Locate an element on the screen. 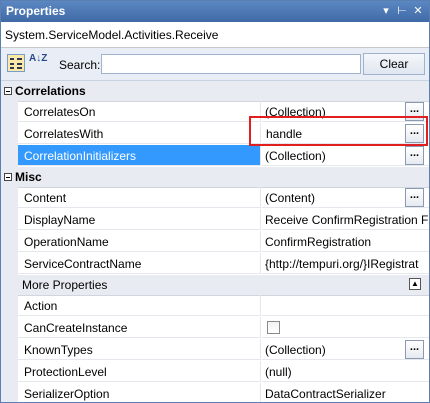 The image size is (430, 403). property-name: ServiceContractName is located at coordinates (139, 263).